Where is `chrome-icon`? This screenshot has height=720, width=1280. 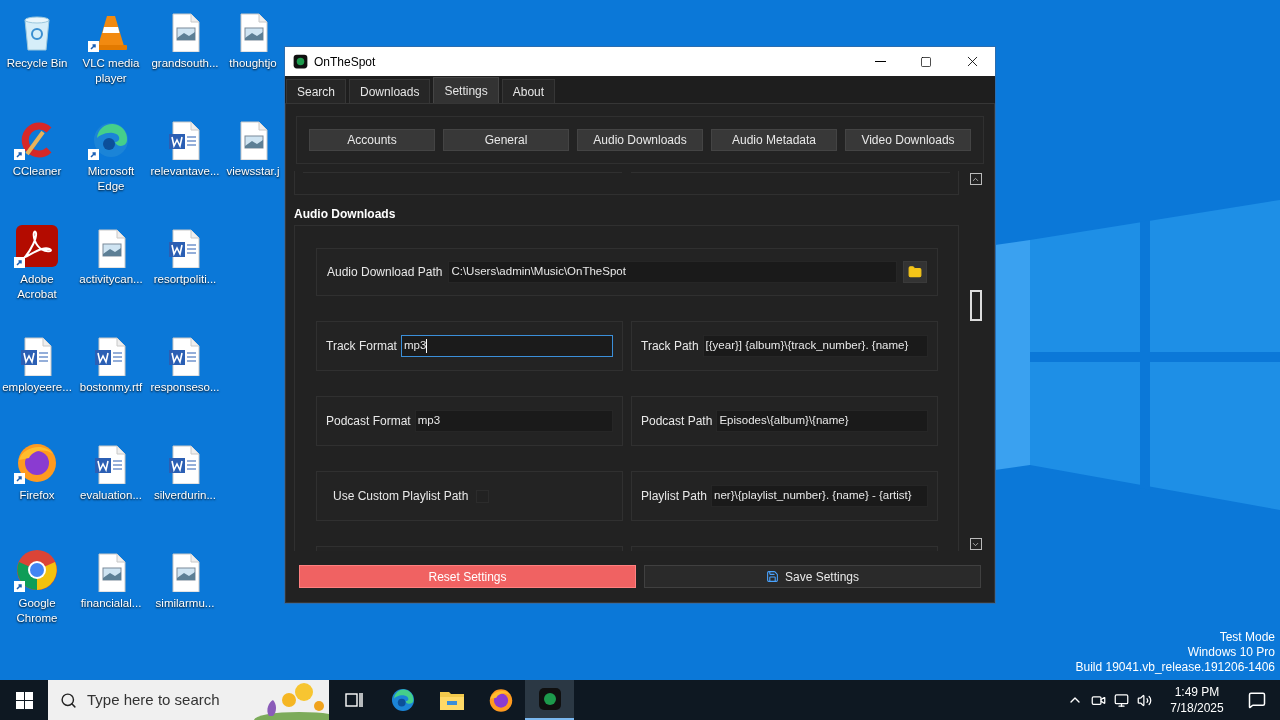 chrome-icon is located at coordinates (37, 570).